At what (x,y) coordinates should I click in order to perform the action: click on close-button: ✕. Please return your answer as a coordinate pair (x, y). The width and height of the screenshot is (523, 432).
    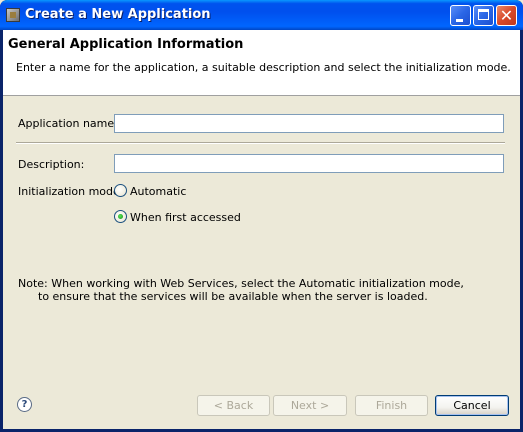
    Looking at the image, I should click on (506, 15).